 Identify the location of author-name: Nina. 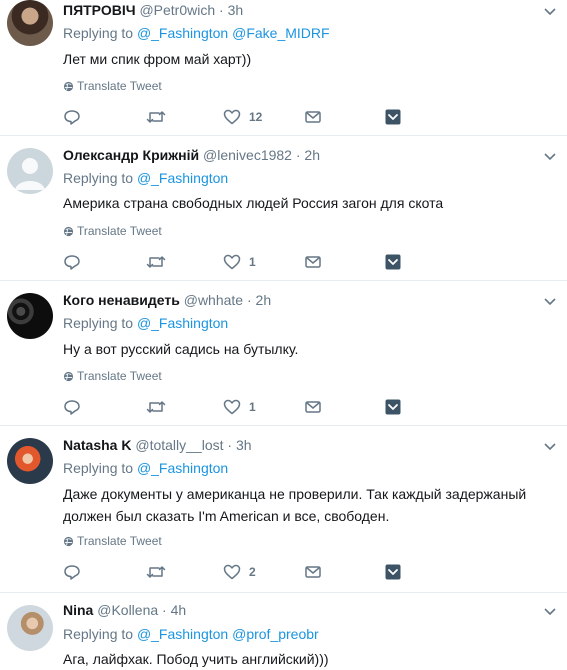
(78, 610).